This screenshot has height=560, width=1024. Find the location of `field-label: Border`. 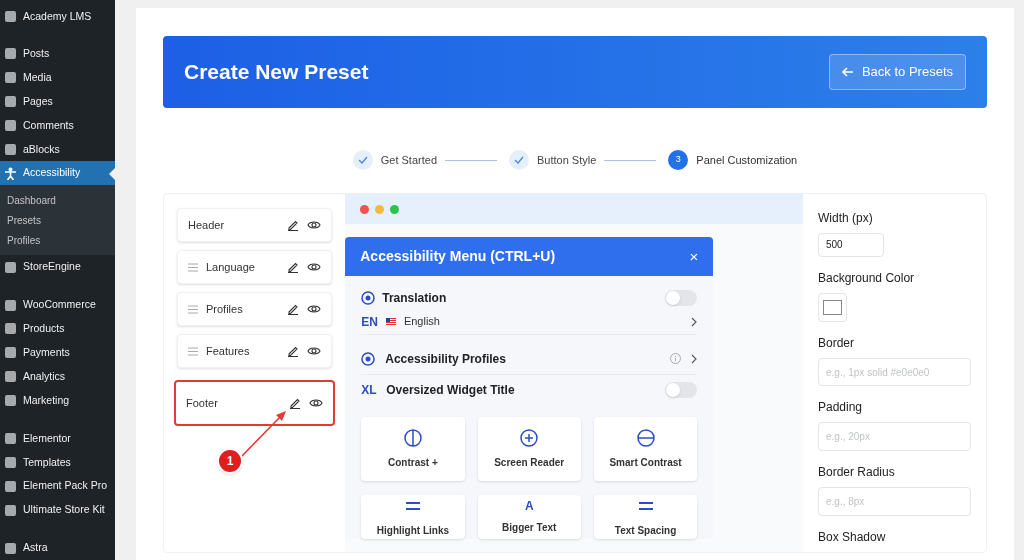

field-label: Border is located at coordinates (837, 343).